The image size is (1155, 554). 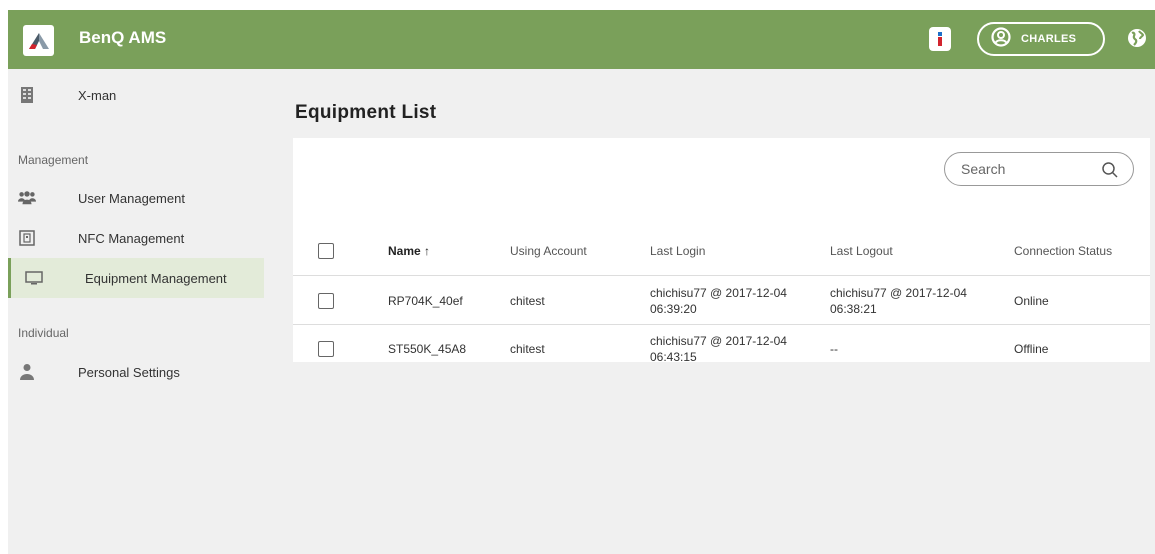 What do you see at coordinates (910, 250) in the screenshot?
I see `column-header-last-logout: Last Logout` at bounding box center [910, 250].